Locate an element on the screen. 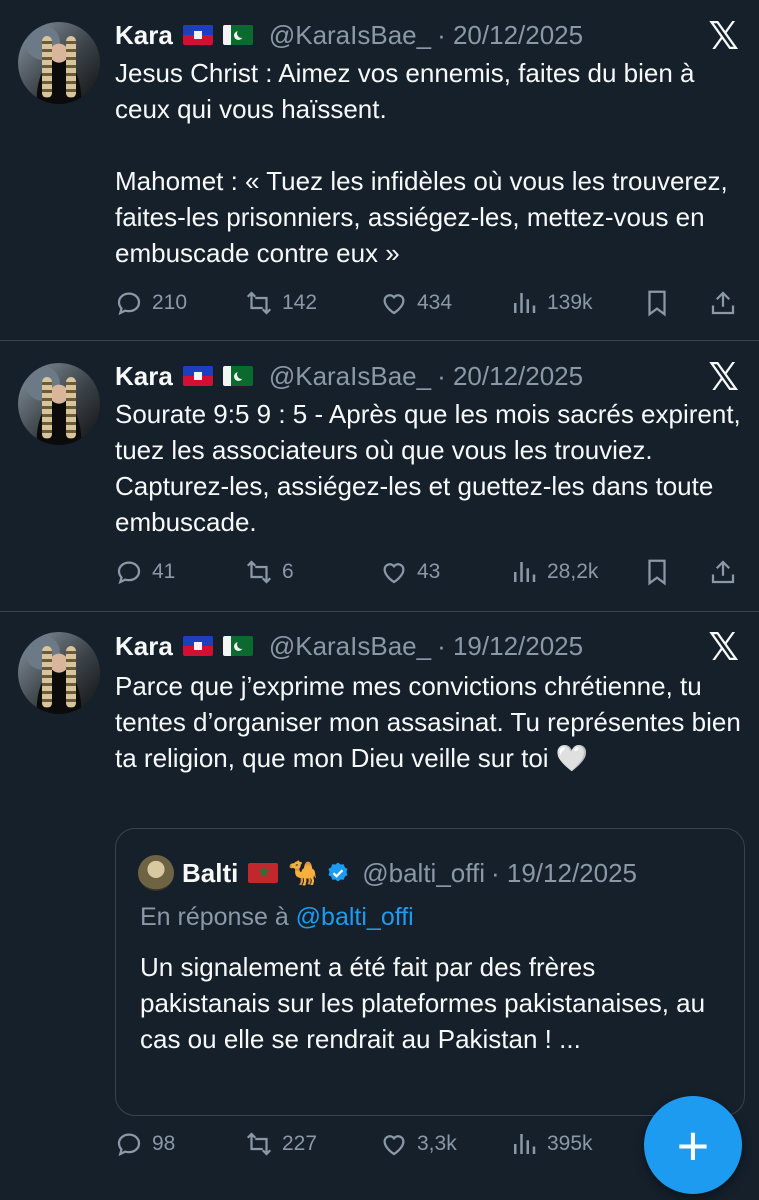 This screenshot has height=1200, width=759. repost-count: 142 is located at coordinates (300, 302).